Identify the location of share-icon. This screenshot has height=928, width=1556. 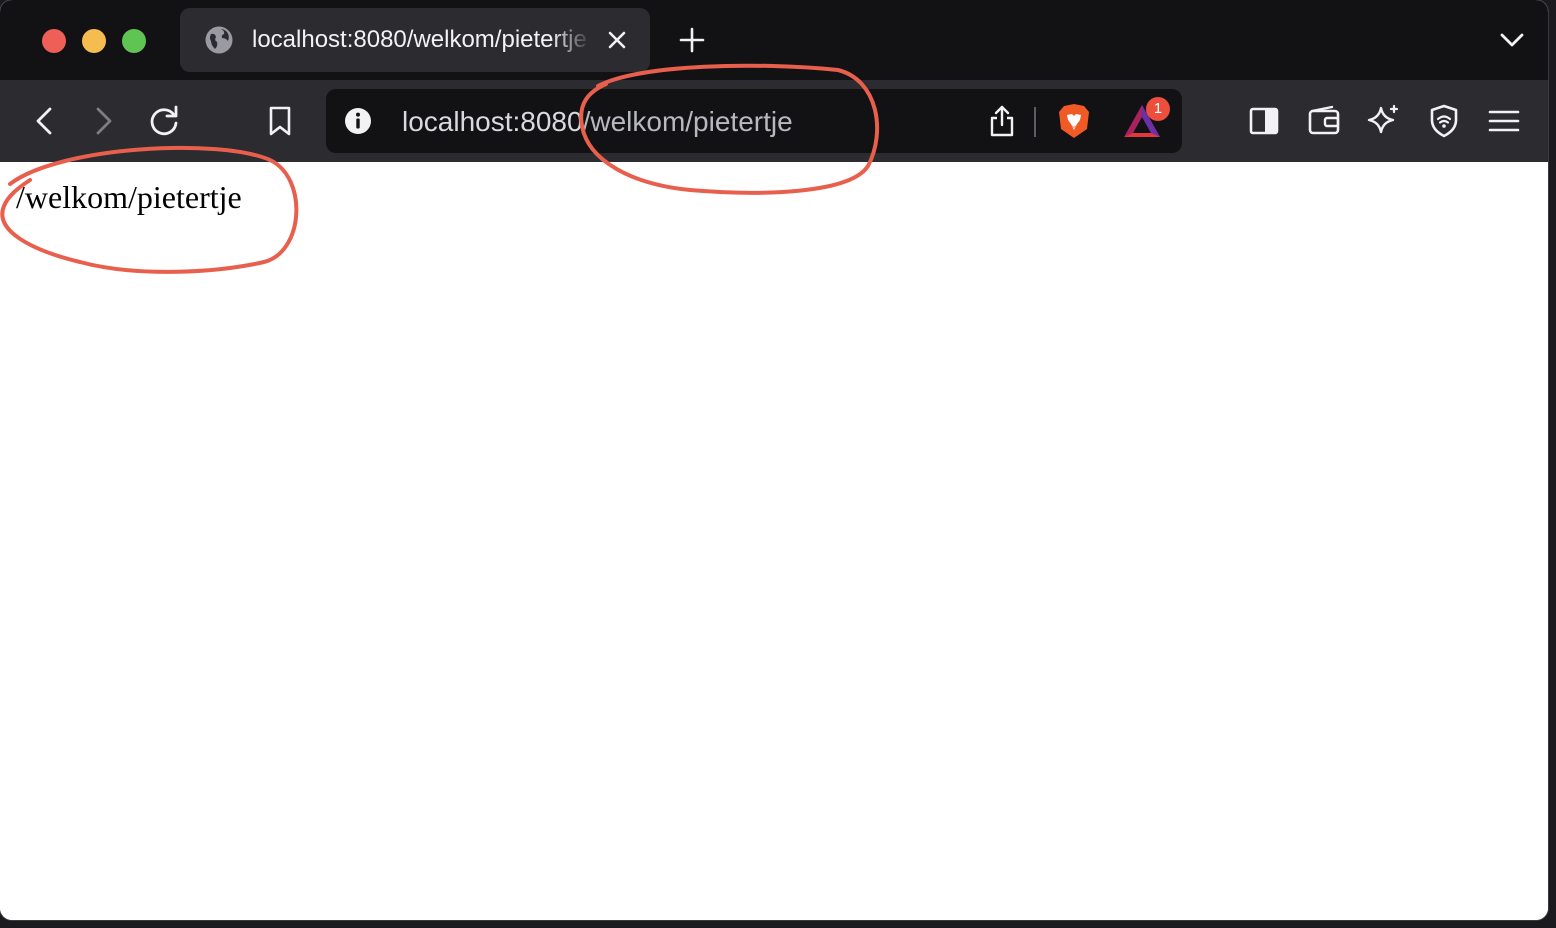
(1002, 121).